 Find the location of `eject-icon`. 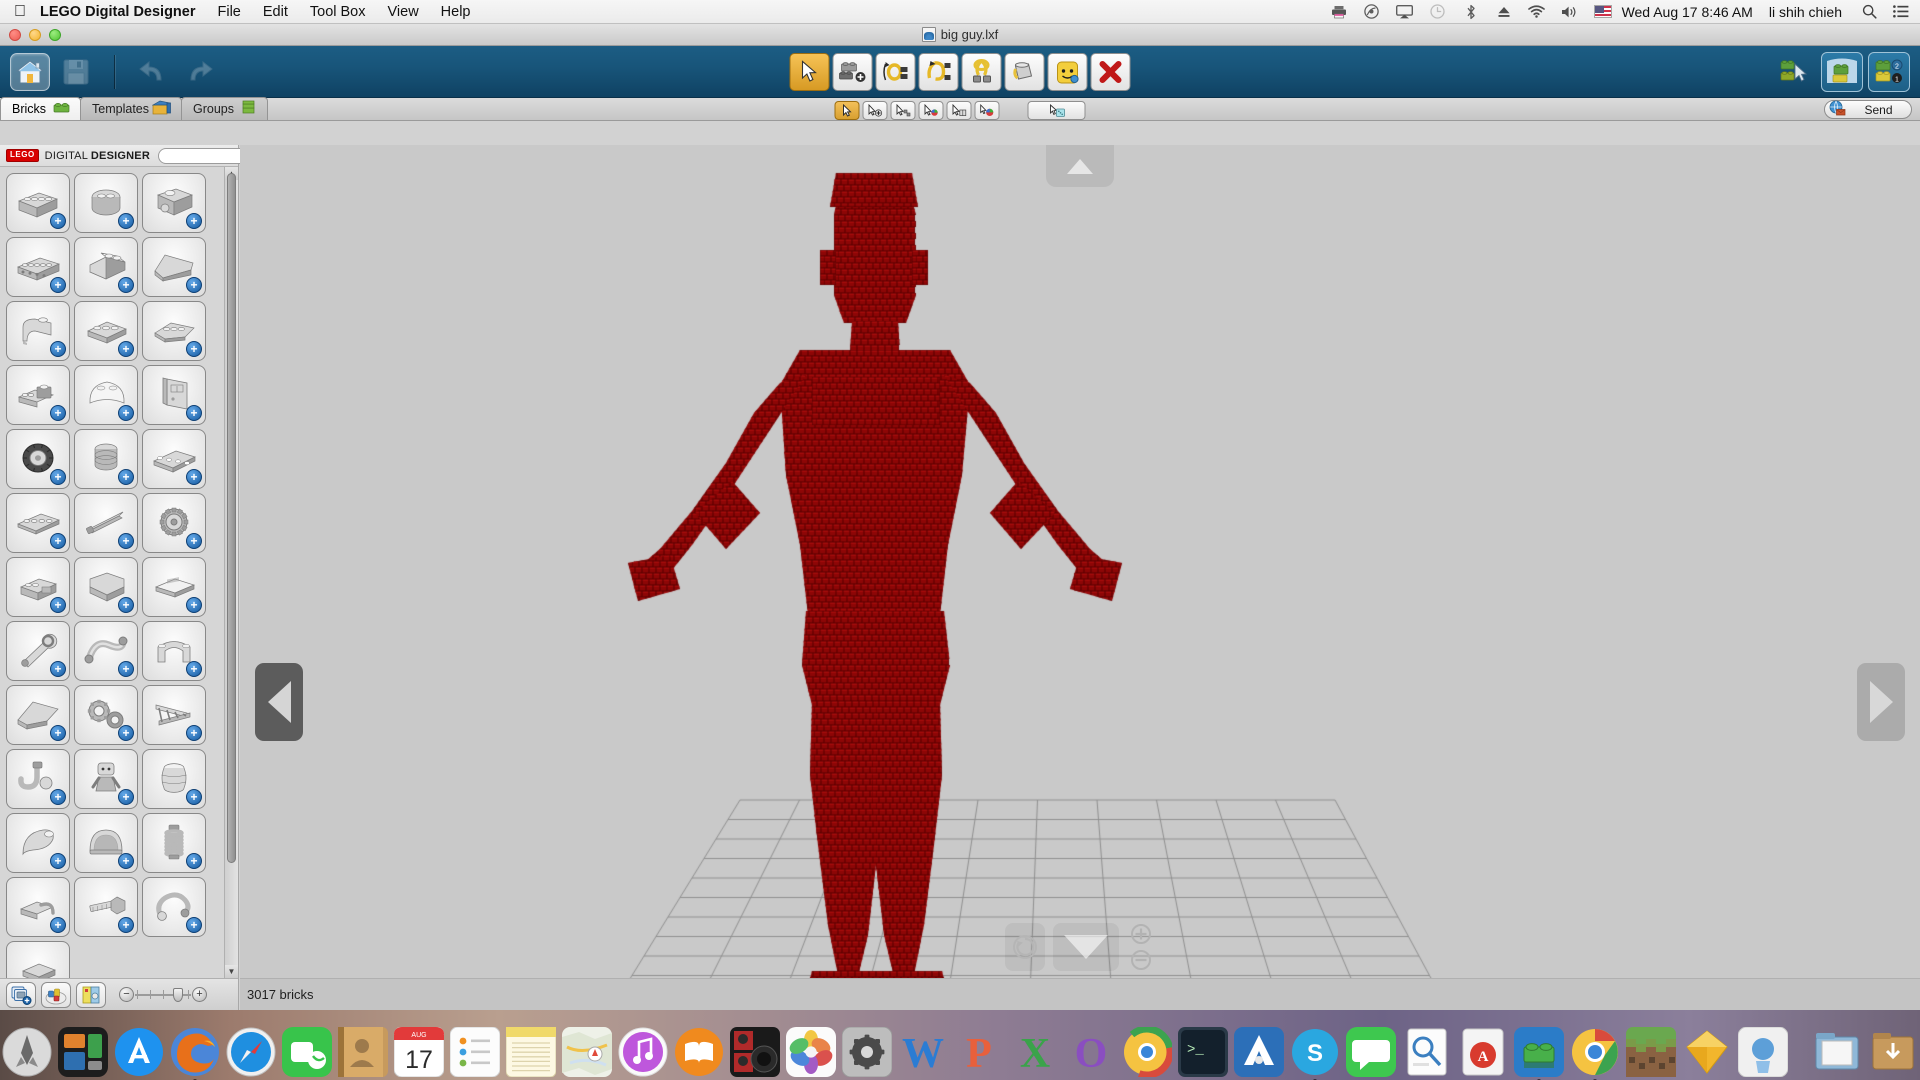

eject-icon is located at coordinates (1504, 12).